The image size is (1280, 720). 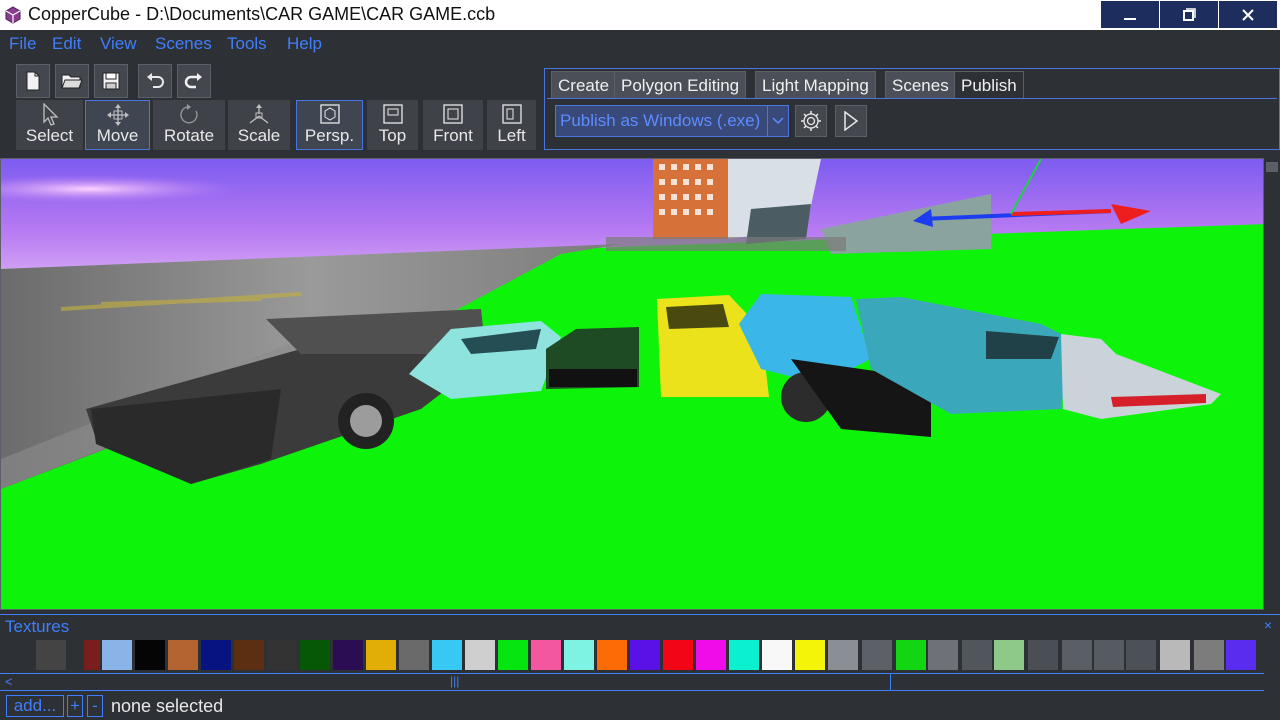 I want to click on front-view-icon, so click(x=453, y=114).